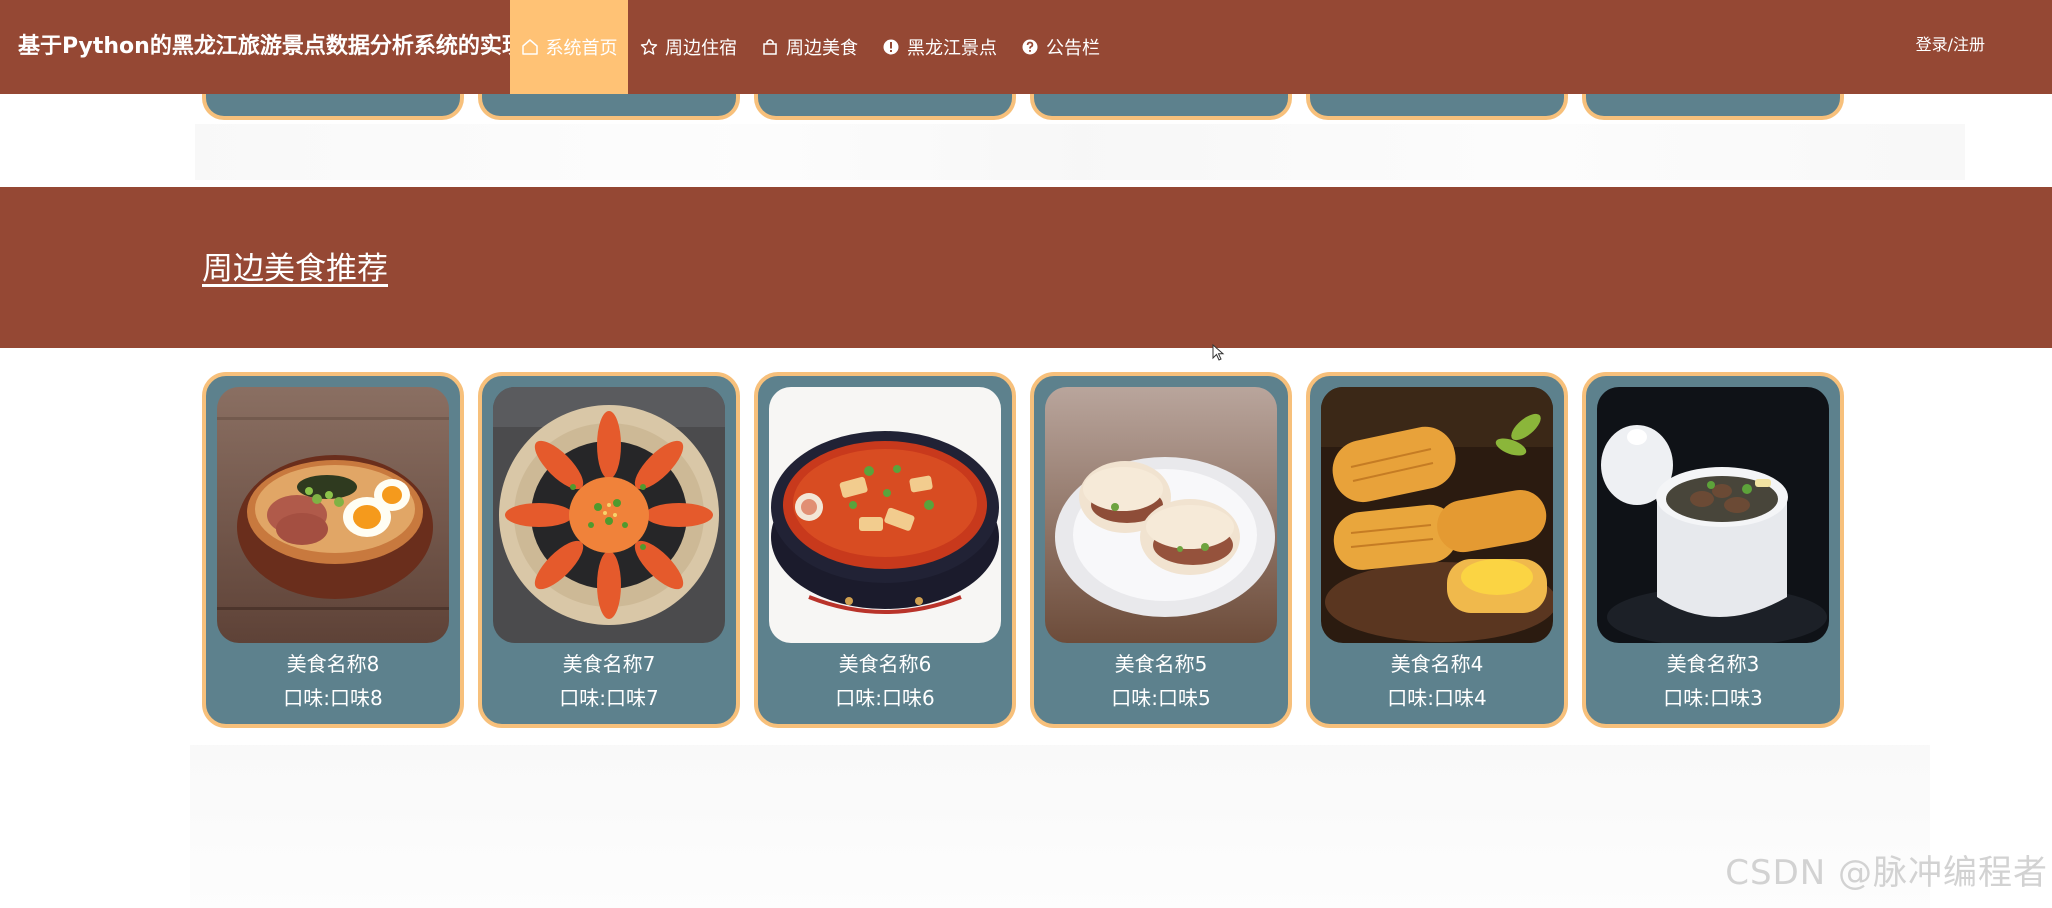 The width and height of the screenshot is (2052, 908). Describe the element at coordinates (1080, 152) in the screenshot. I see `faded-background-strip` at that location.